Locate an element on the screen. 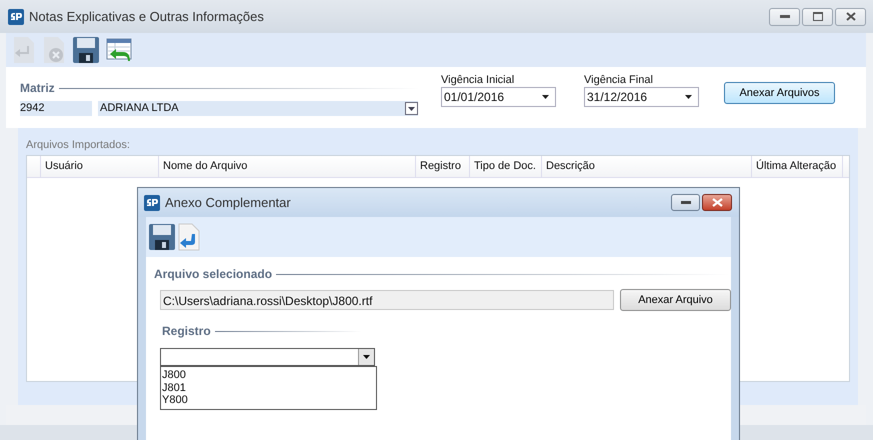  field-label: Vigência Final is located at coordinates (619, 80).